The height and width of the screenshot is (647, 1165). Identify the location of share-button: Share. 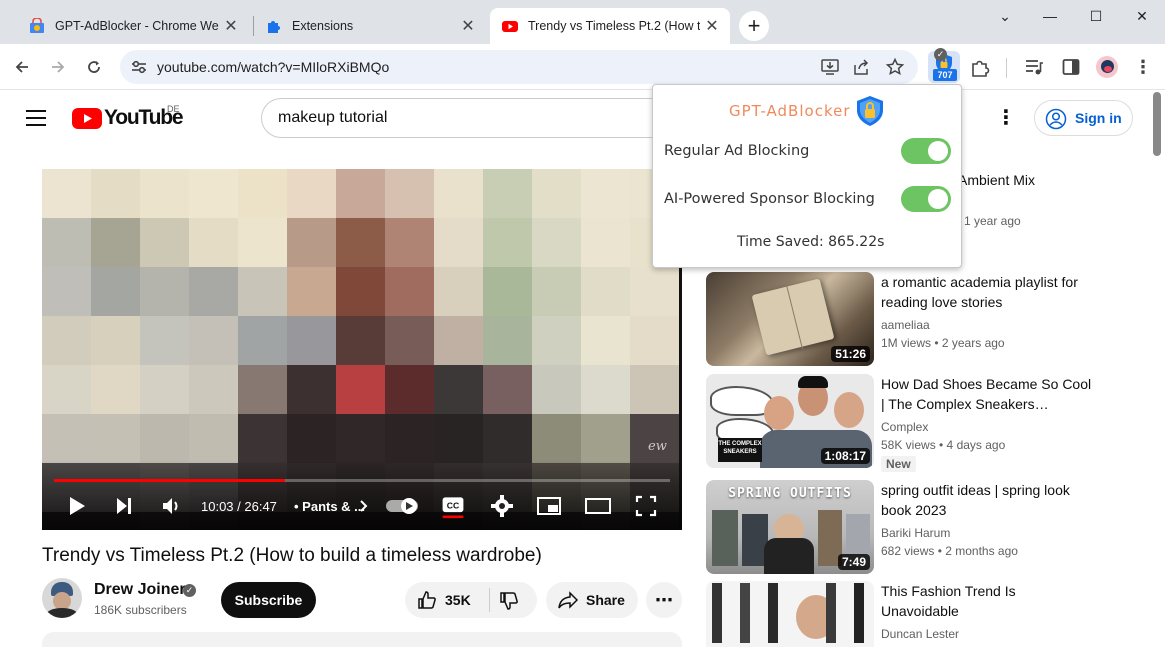
(592, 600).